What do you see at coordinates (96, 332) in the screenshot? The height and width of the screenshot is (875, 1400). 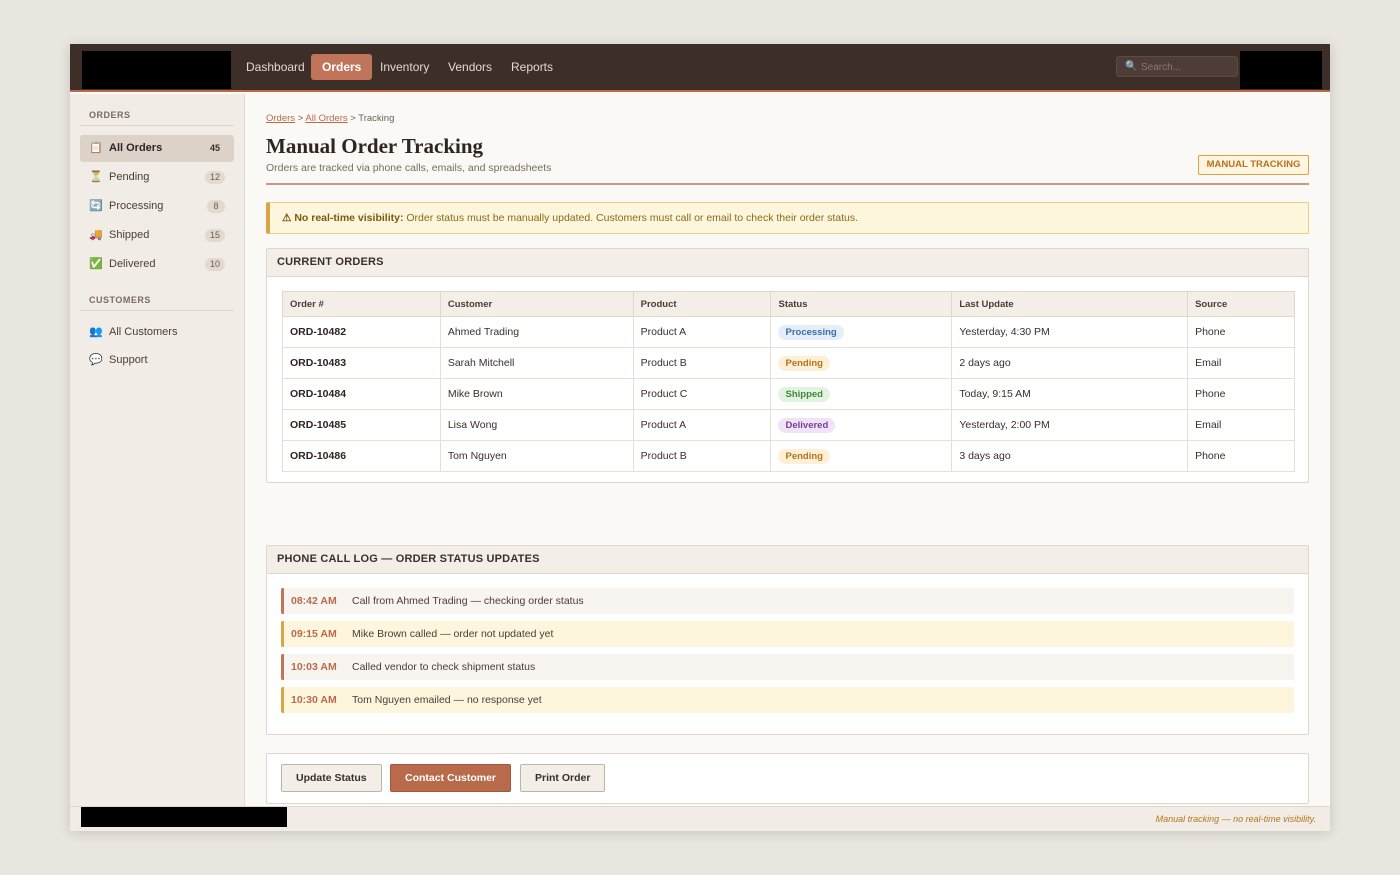 I see `users-icon: 👥` at bounding box center [96, 332].